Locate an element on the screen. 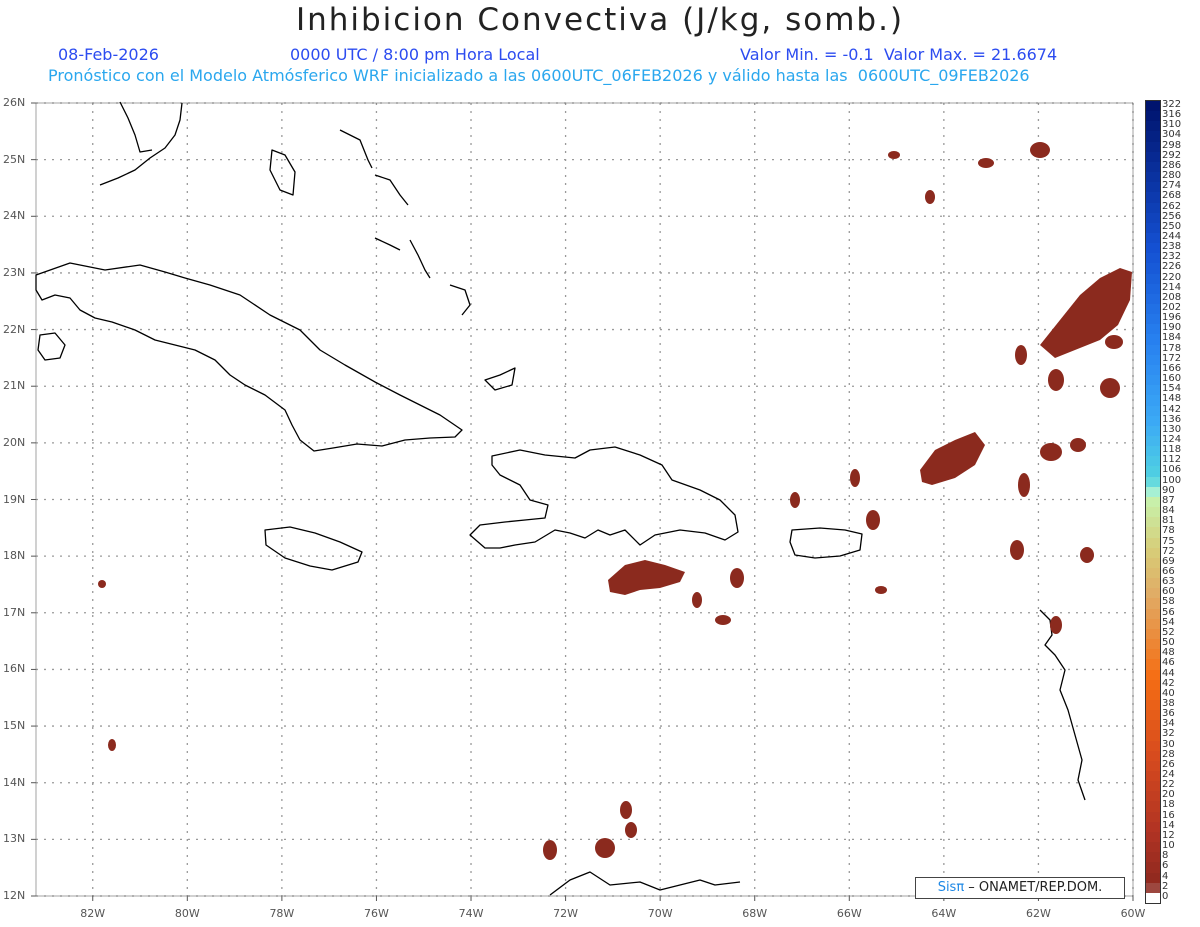 This screenshot has width=1200, height=927. lat-label: 25N is located at coordinates (14, 159).